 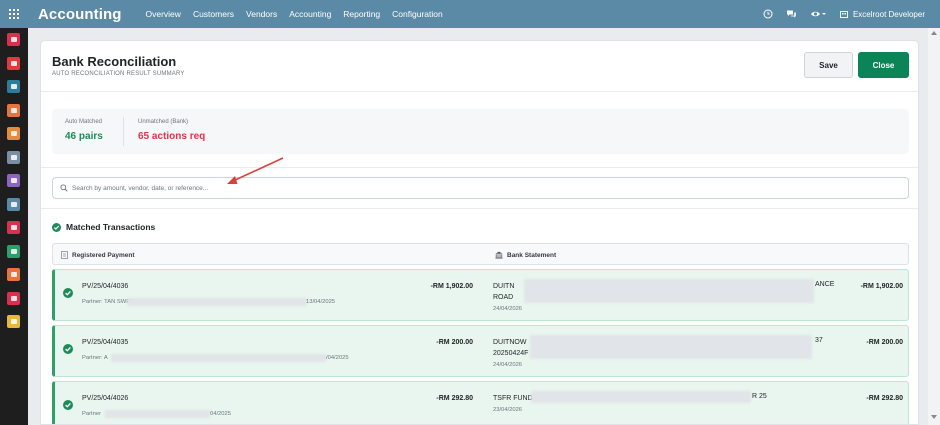 I want to click on document-icon, so click(x=64, y=255).